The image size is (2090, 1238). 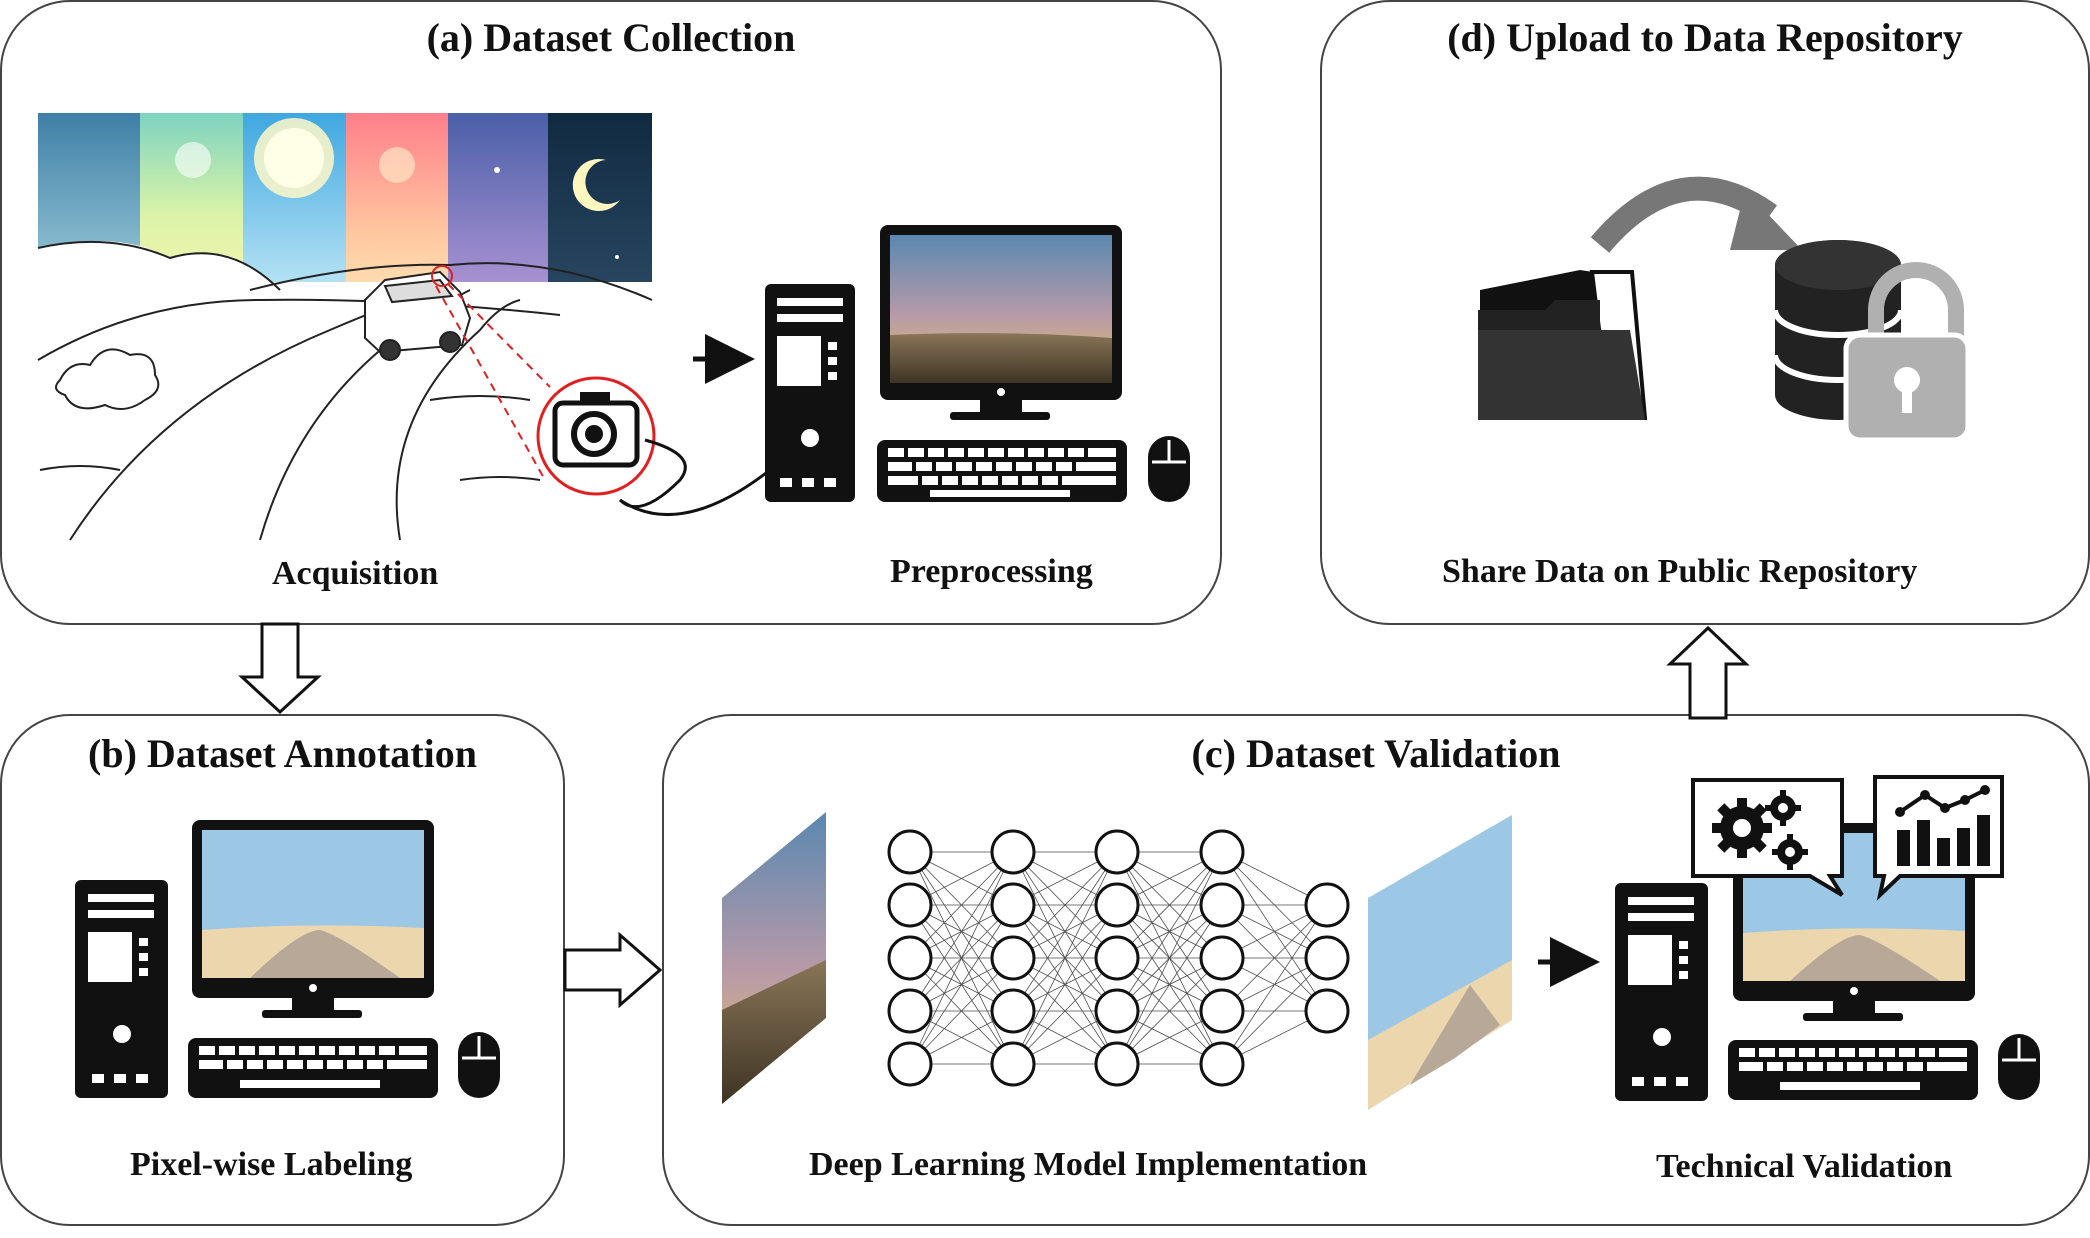 I want to click on arrow-down-icon, so click(x=280, y=668).